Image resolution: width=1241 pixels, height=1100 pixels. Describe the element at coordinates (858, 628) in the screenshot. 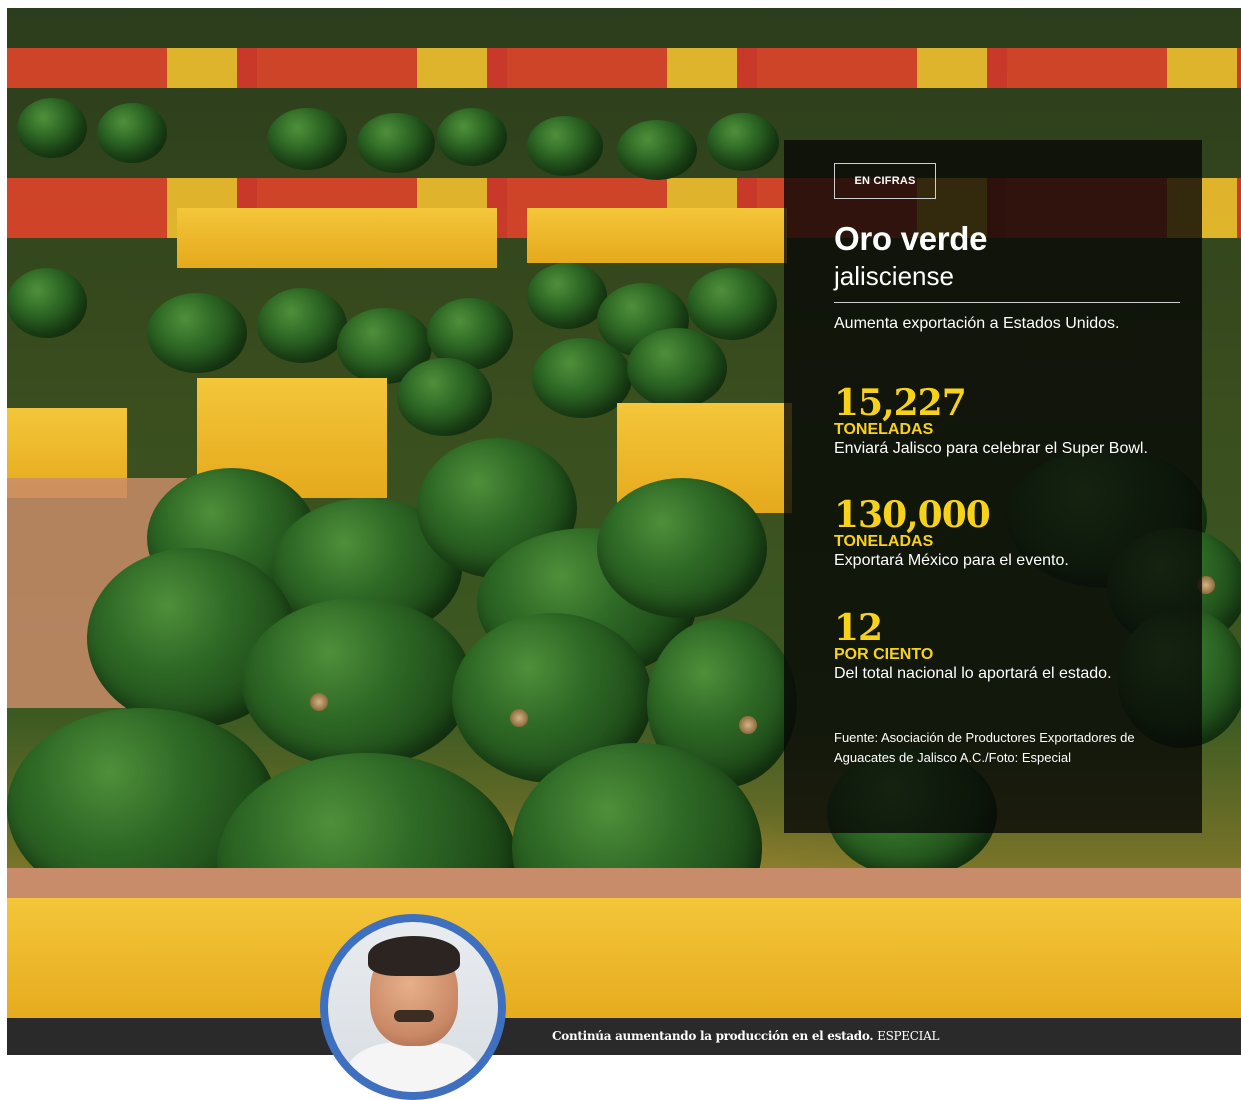

I see `stat-number: 12` at that location.